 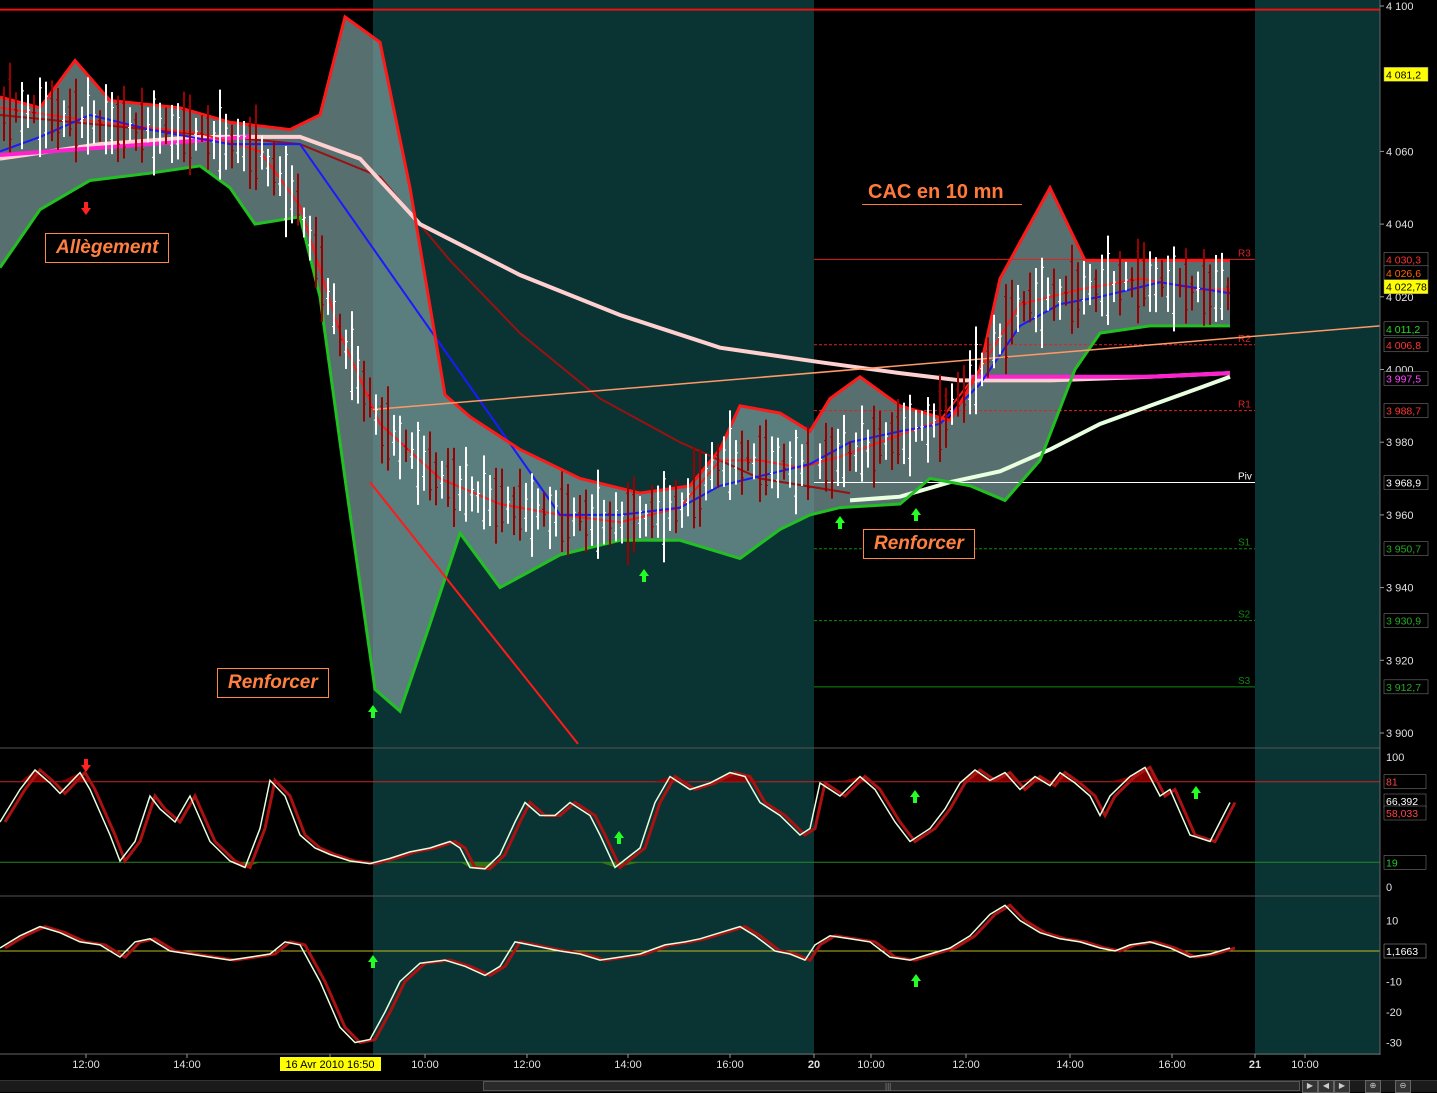 What do you see at coordinates (1326, 1086) in the screenshot?
I see `scroll-left-button: ◀` at bounding box center [1326, 1086].